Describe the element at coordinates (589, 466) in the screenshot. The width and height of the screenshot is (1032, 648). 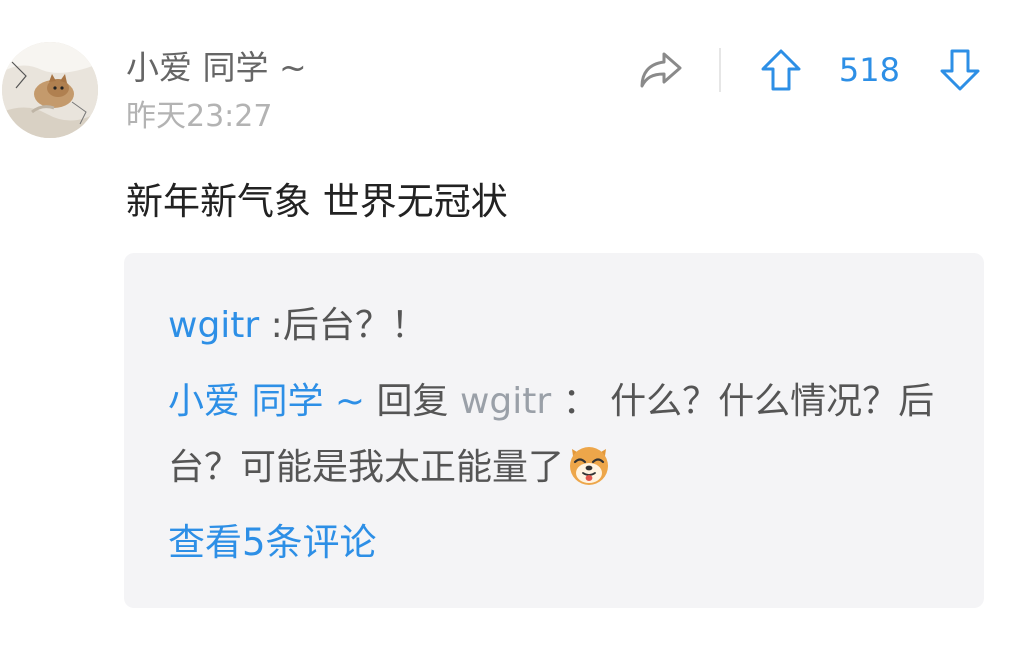
I see `shiba-dog-emoji-icon` at that location.